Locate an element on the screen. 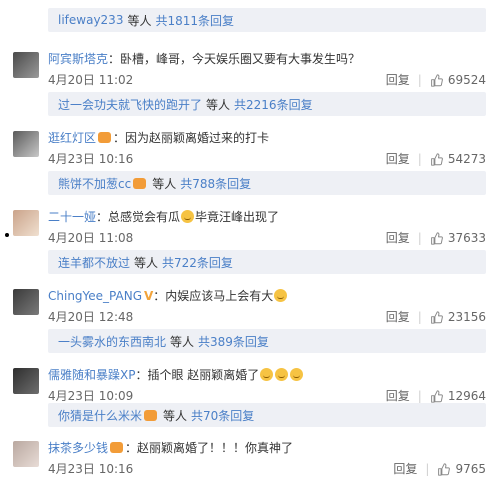  reply-summary-total: 共2216条回复 is located at coordinates (273, 104).